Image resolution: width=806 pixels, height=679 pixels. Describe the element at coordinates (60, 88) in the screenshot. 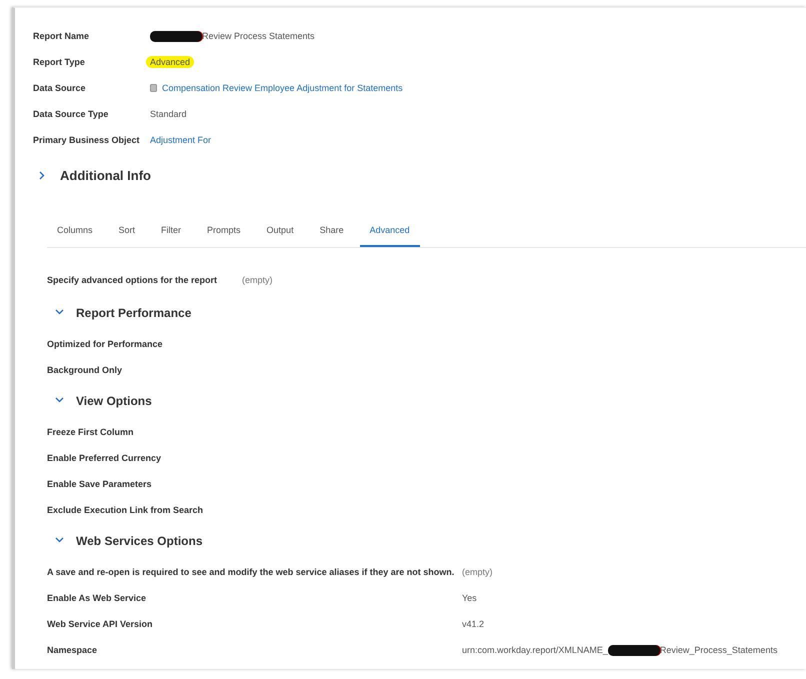

I see `field-label: Data Source` at that location.